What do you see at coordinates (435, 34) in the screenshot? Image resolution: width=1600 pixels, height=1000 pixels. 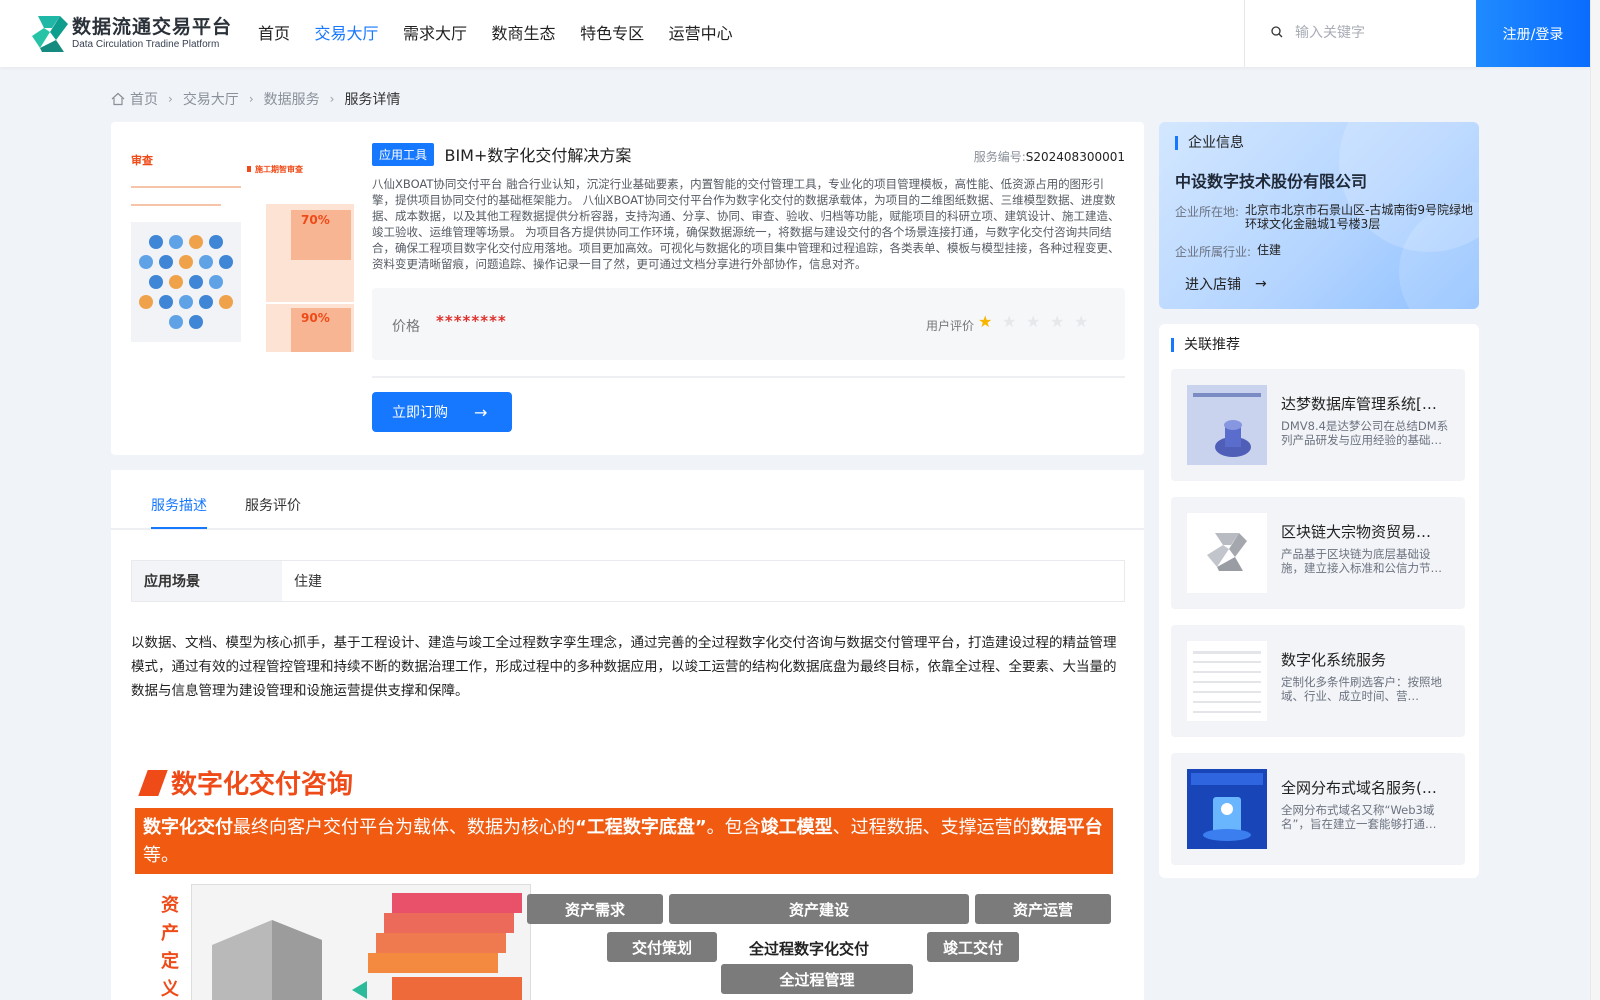 I see `nav-demand-hall: 需求大厅` at bounding box center [435, 34].